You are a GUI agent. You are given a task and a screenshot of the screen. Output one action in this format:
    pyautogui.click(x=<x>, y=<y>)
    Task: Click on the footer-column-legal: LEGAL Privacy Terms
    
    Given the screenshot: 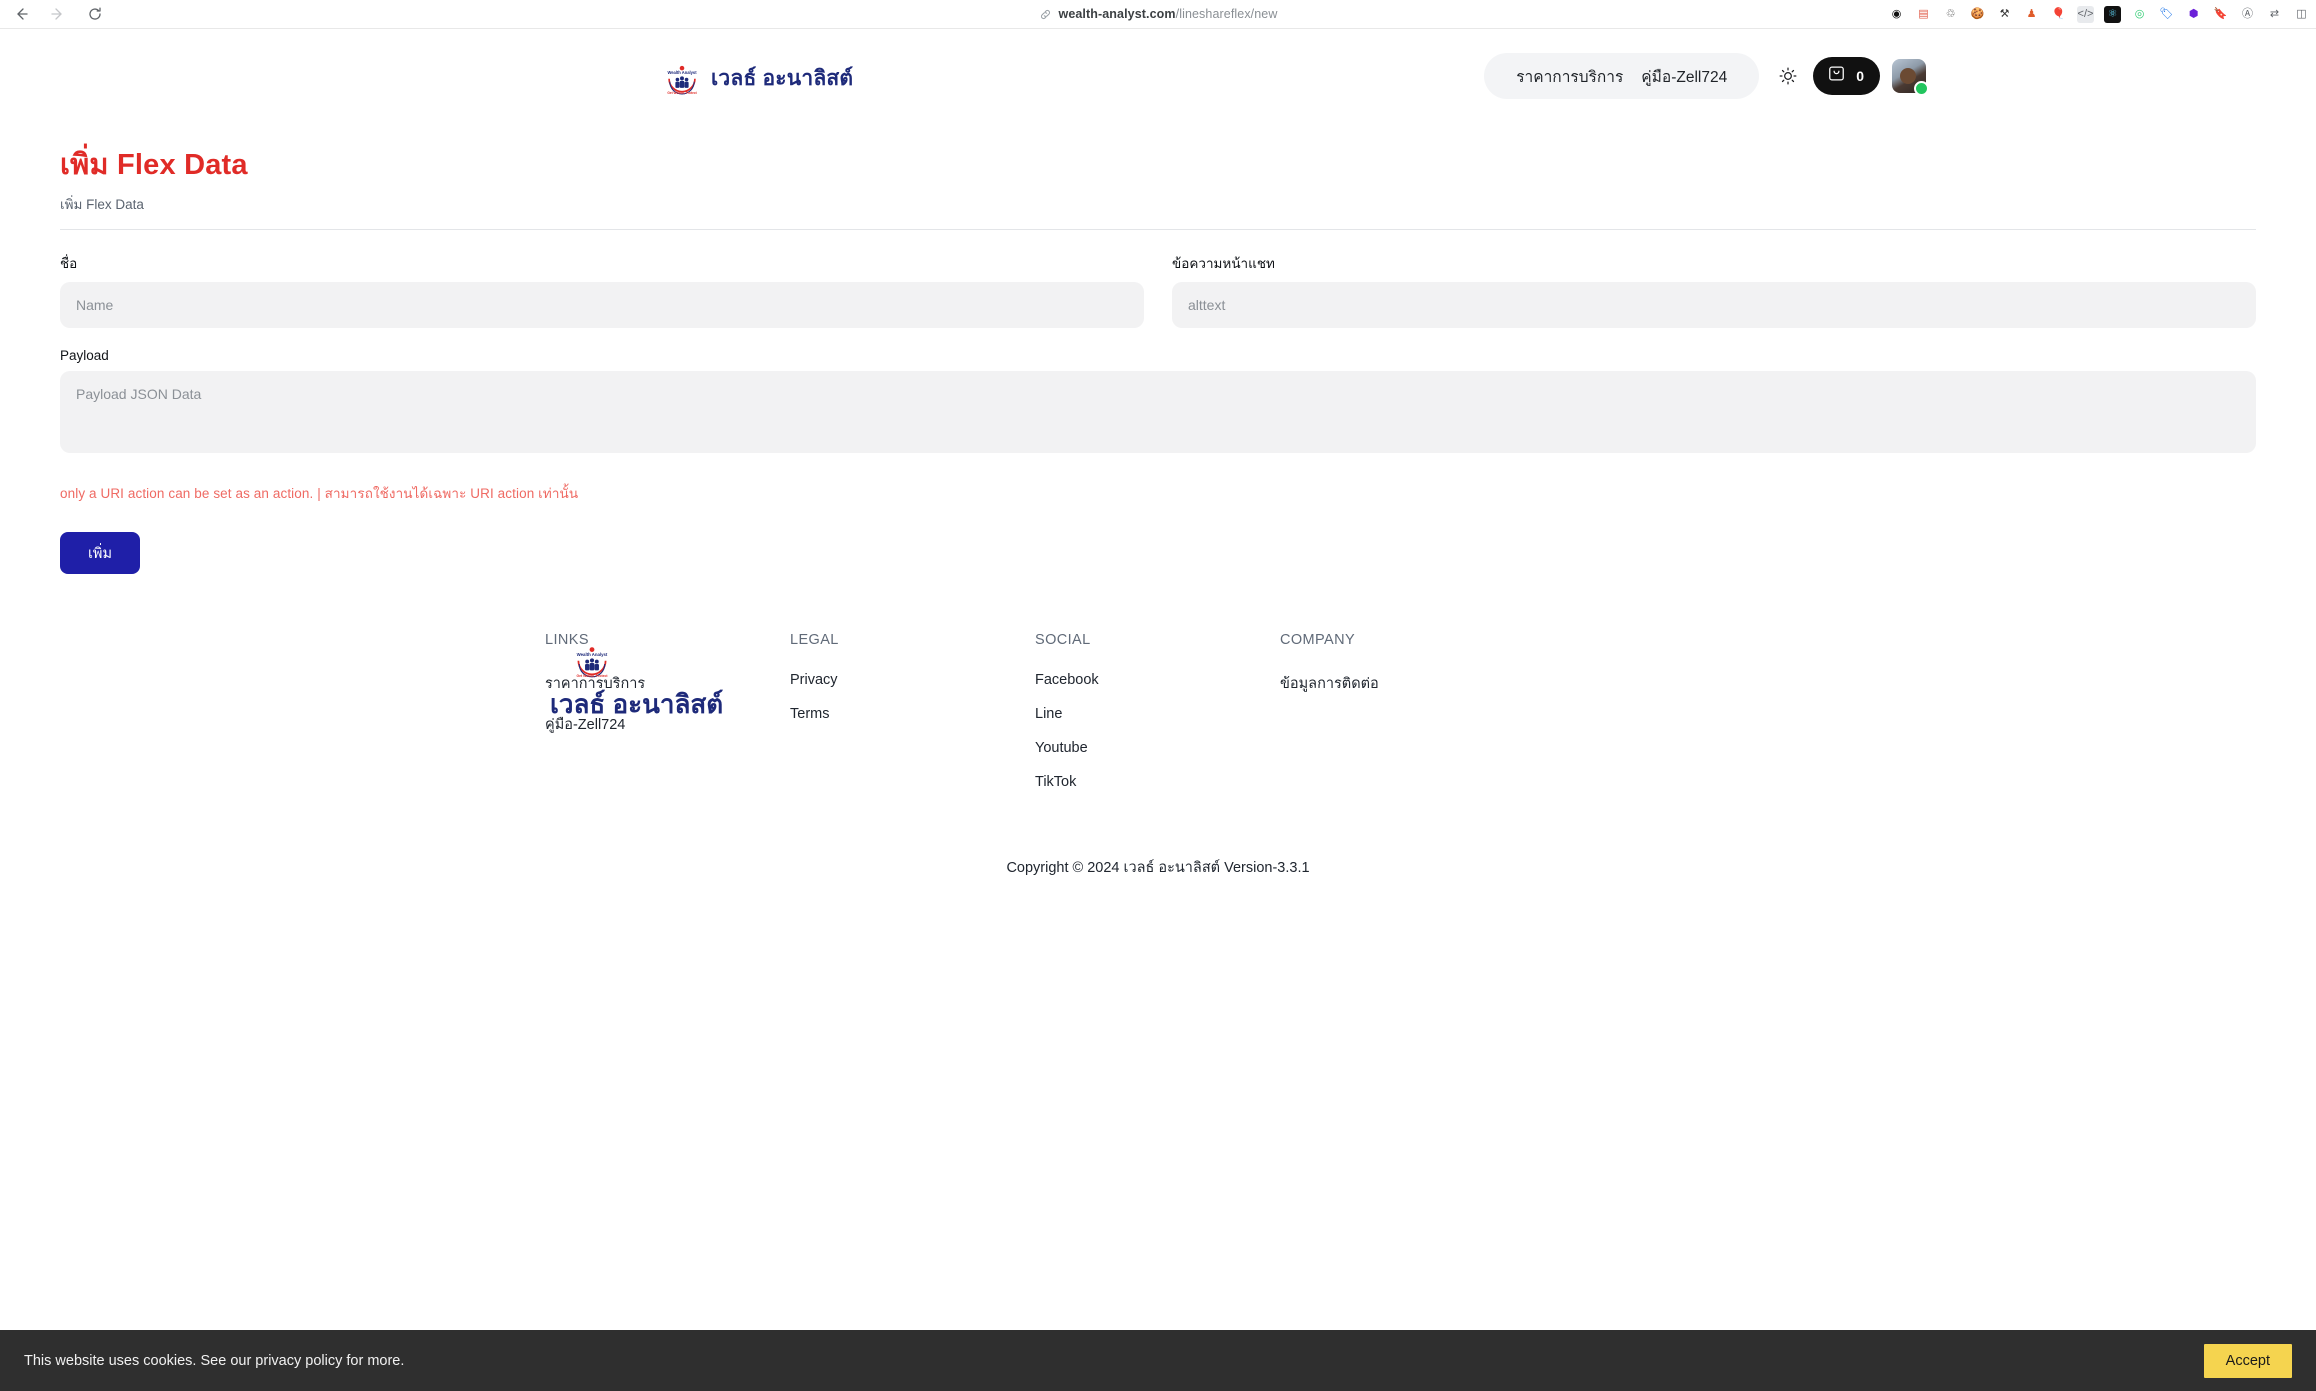 What is the action you would take?
    pyautogui.click(x=912, y=720)
    